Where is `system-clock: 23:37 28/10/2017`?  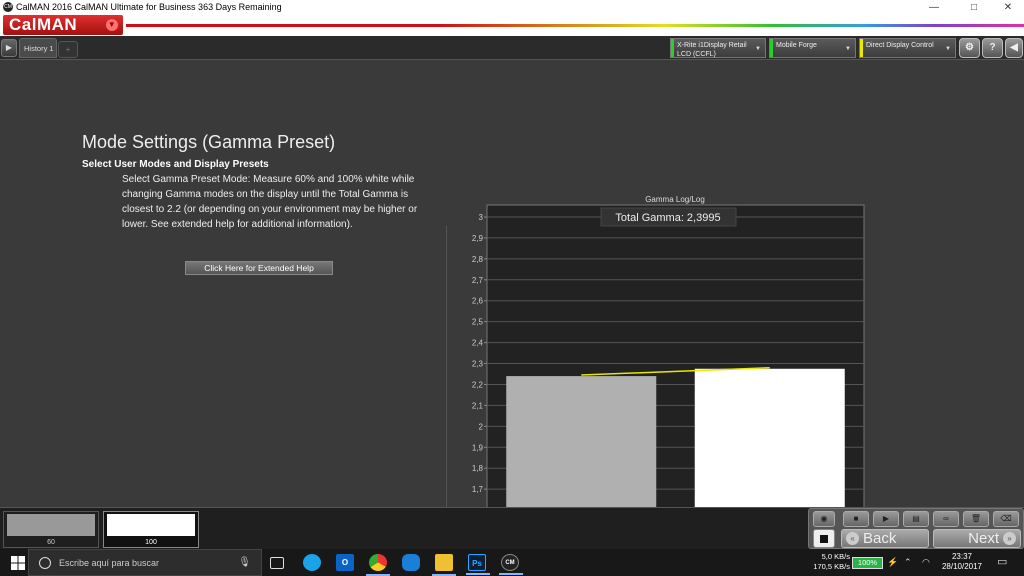
system-clock: 23:37 28/10/2017 is located at coordinates (962, 562).